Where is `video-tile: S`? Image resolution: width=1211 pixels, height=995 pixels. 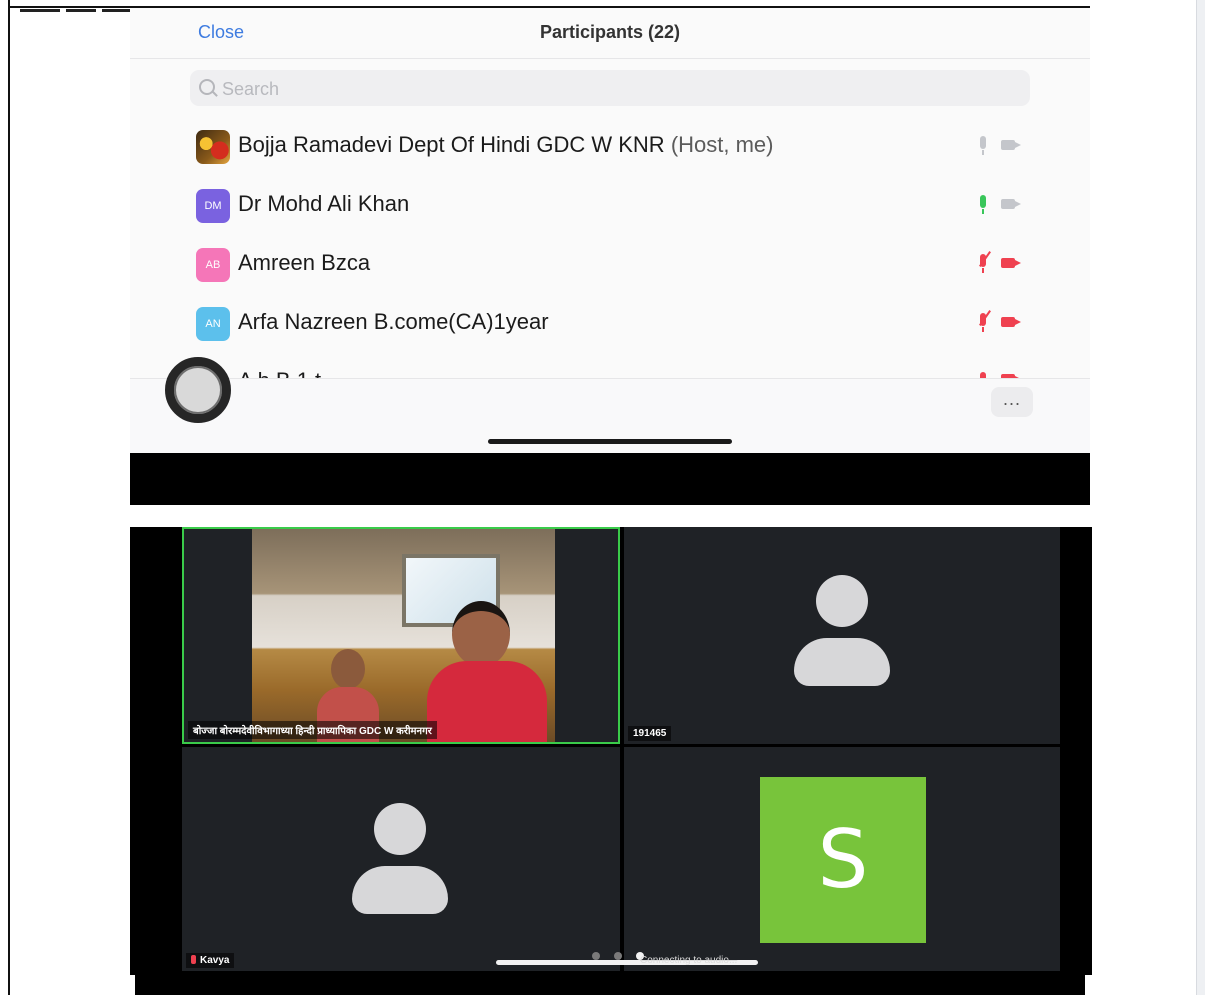
video-tile: S is located at coordinates (842, 859).